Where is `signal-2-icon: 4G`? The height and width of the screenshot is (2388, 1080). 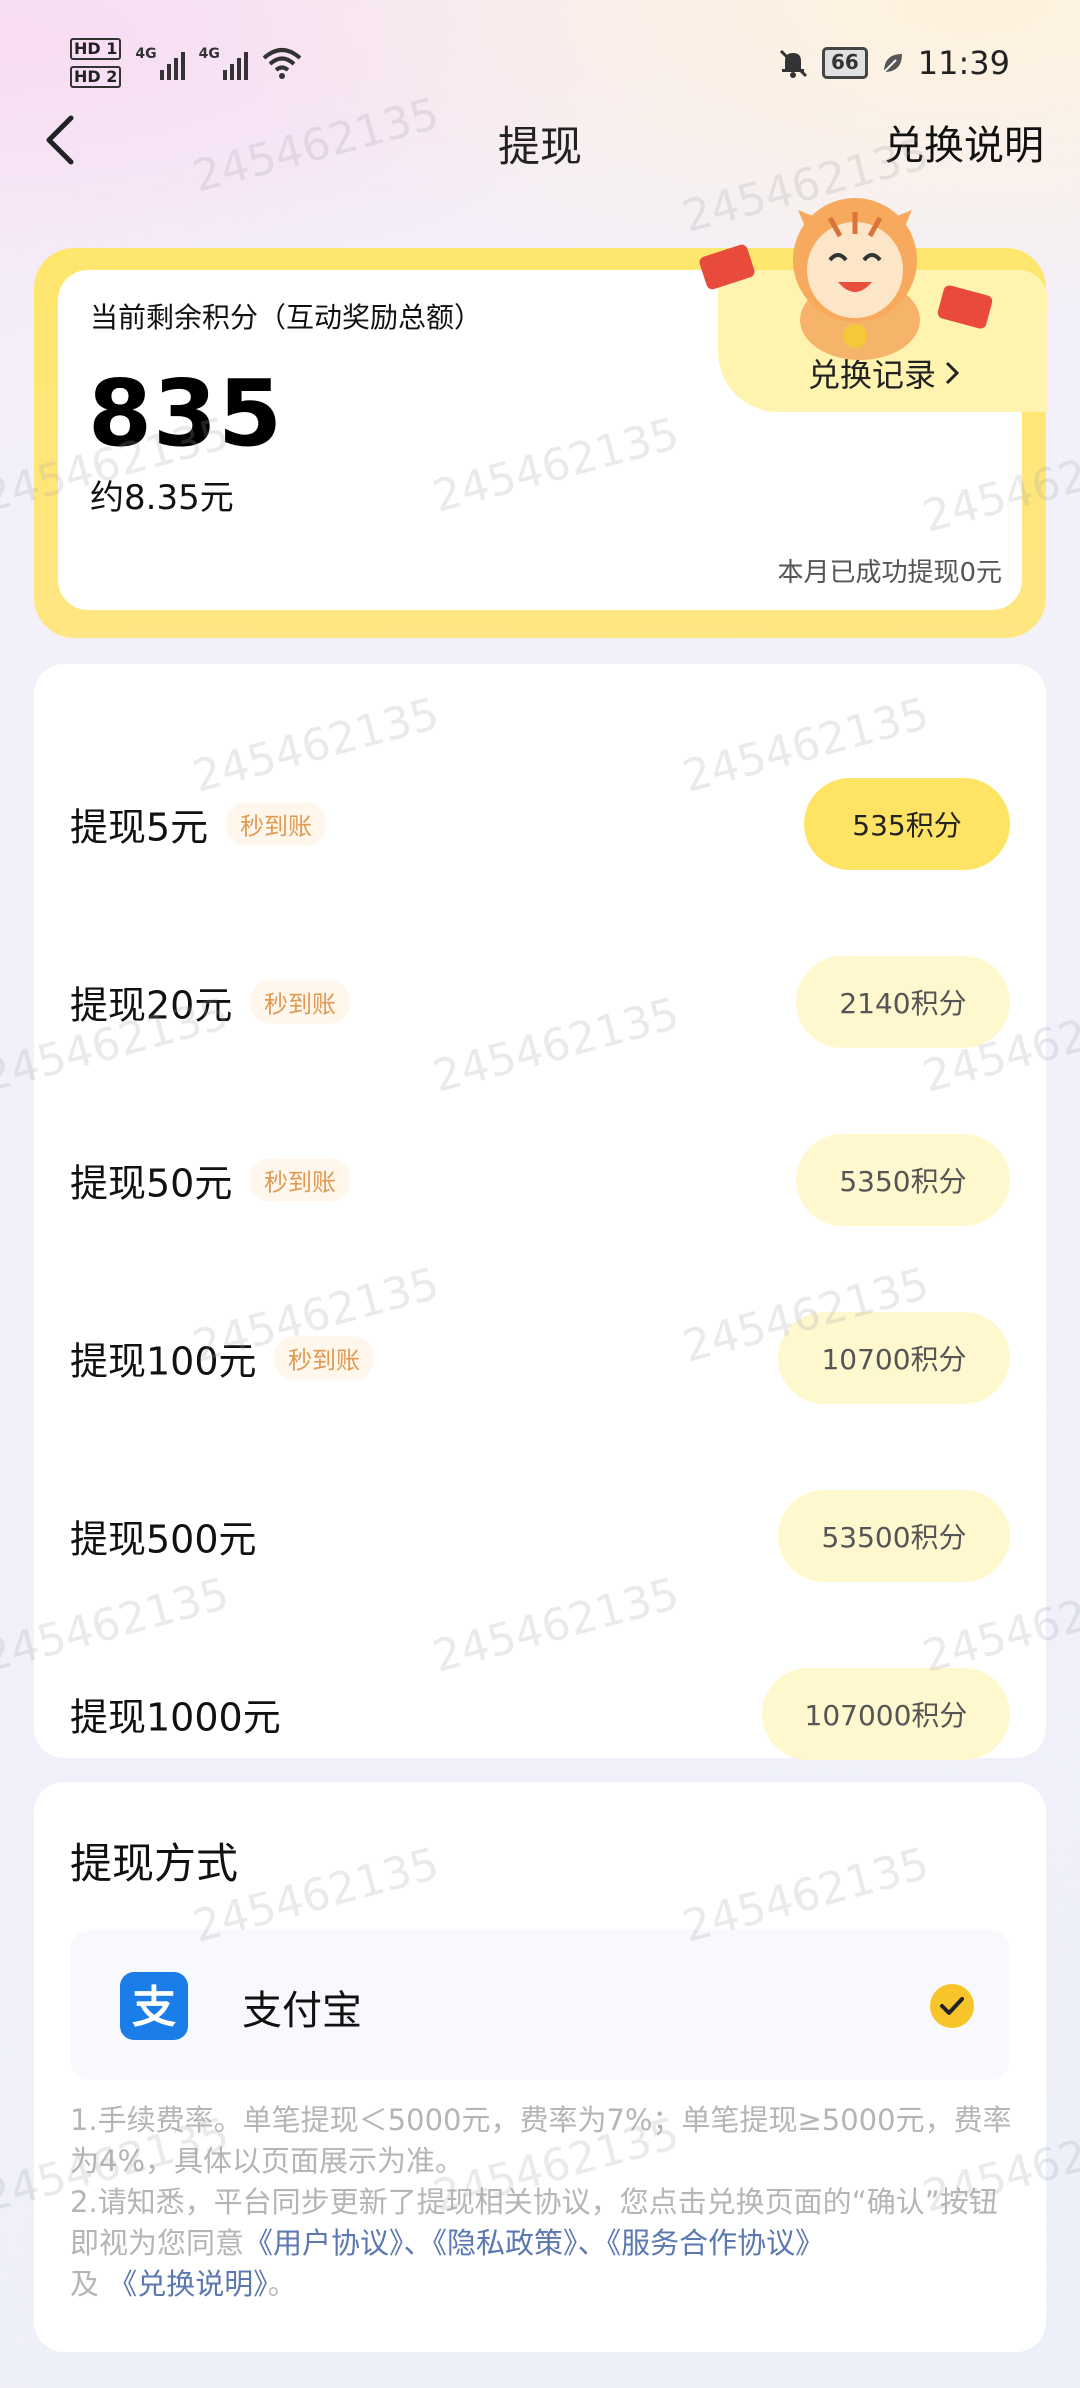 signal-2-icon: 4G is located at coordinates (223, 63).